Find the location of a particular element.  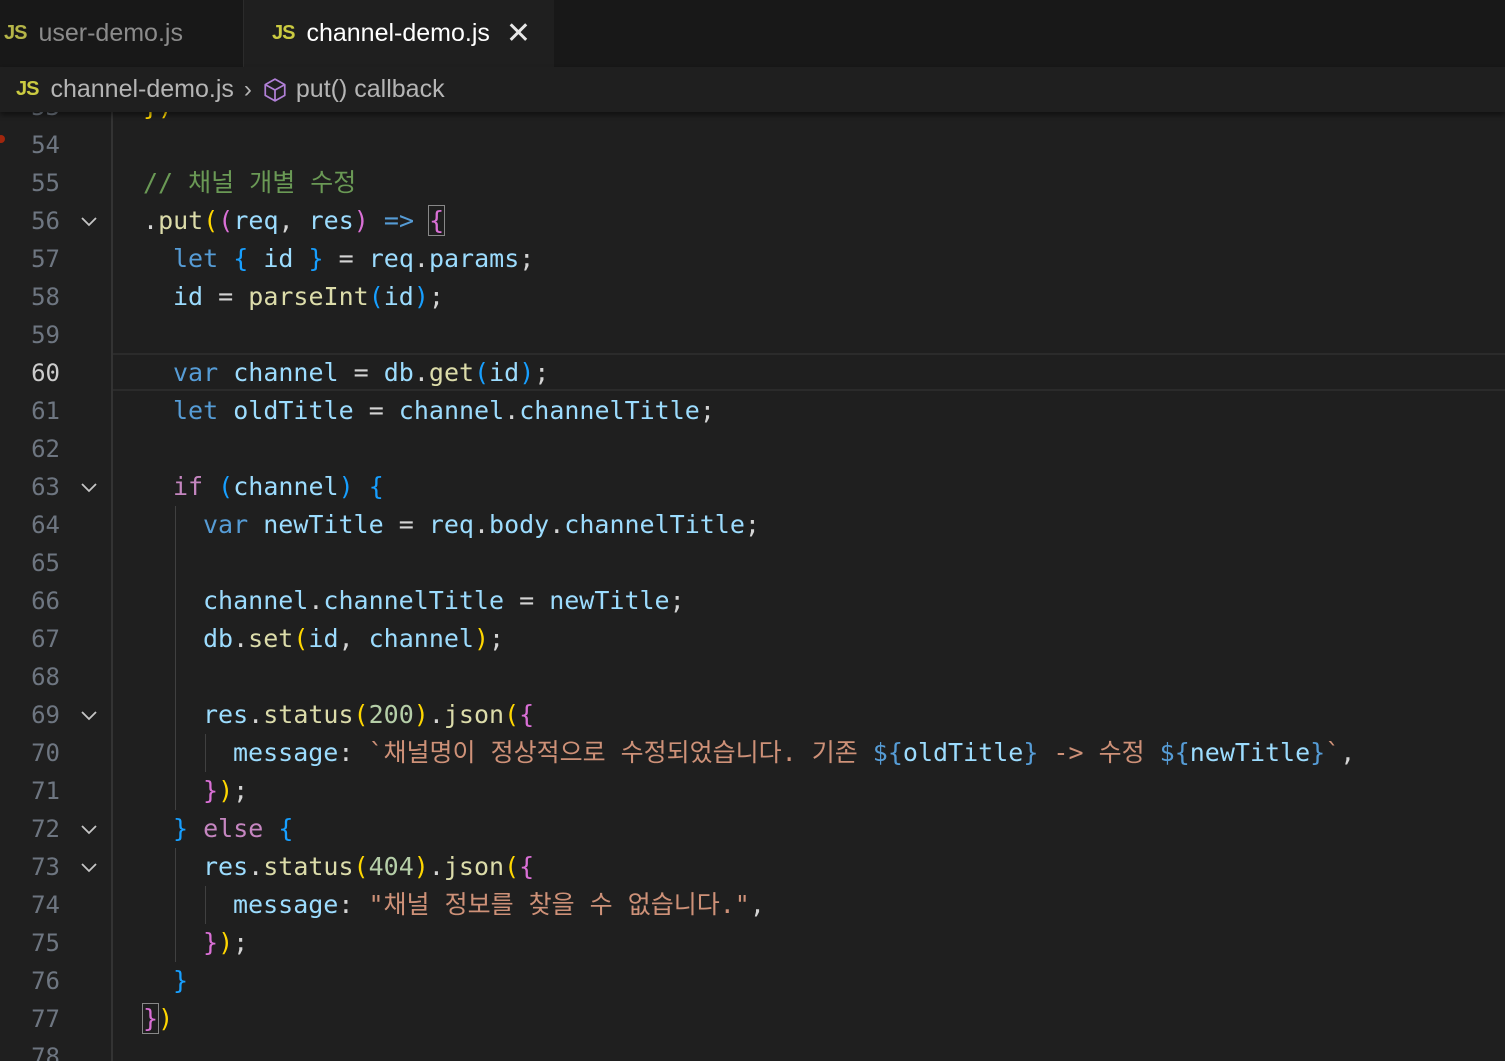

tab-label: user-demo.js is located at coordinates (110, 33).